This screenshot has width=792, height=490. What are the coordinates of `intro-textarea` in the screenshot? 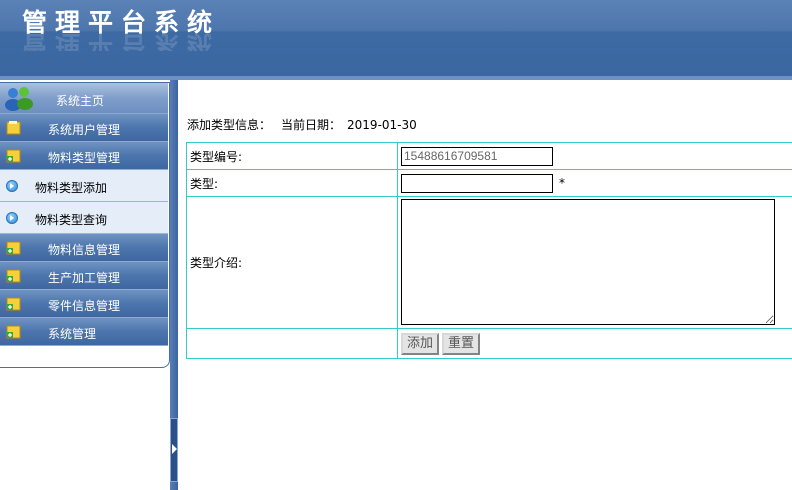 It's located at (588, 262).